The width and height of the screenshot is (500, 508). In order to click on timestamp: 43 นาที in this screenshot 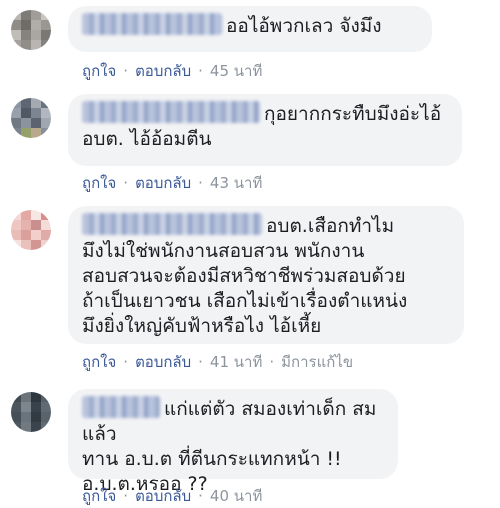, I will do `click(236, 183)`.